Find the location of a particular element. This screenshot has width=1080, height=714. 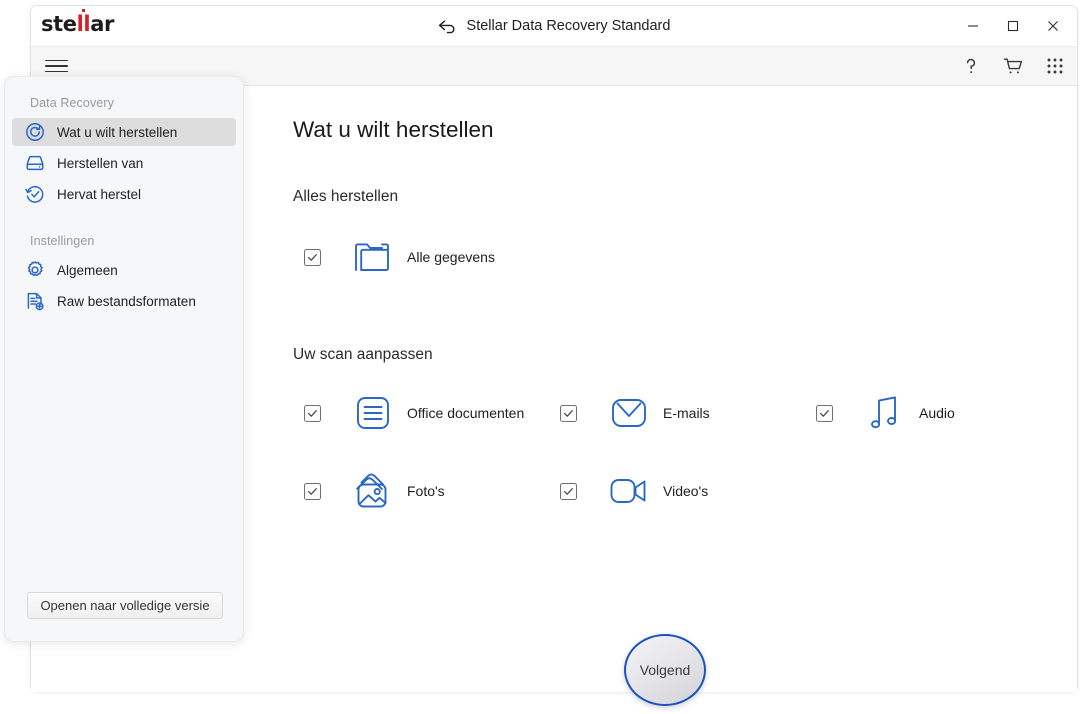

sidebar-item-label: Wat u wilt herstellen is located at coordinates (117, 132).